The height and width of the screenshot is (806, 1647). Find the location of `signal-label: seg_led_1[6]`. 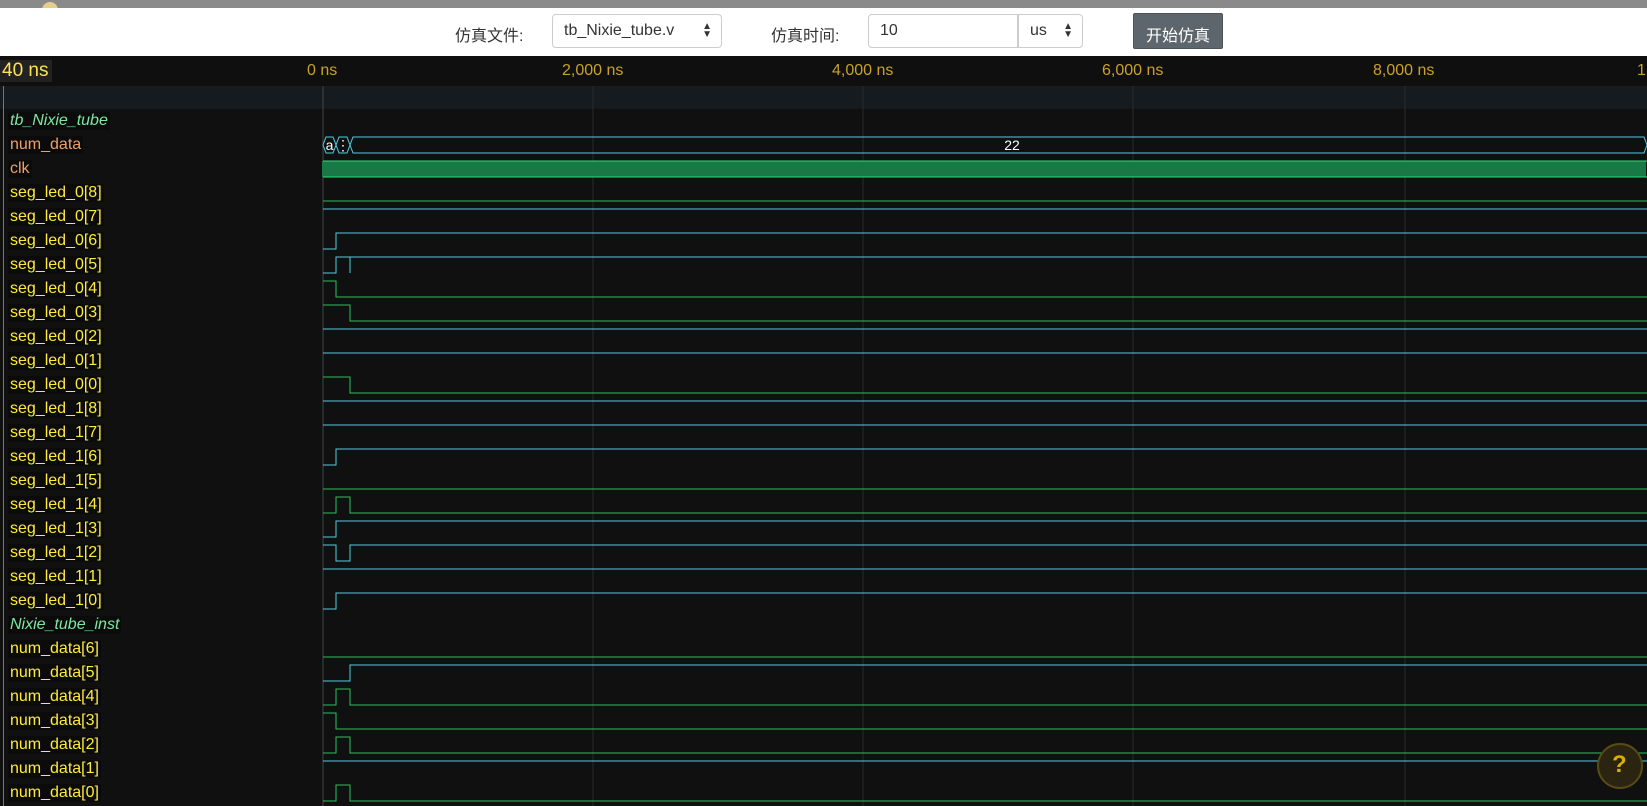

signal-label: seg_led_1[6] is located at coordinates (56, 457).